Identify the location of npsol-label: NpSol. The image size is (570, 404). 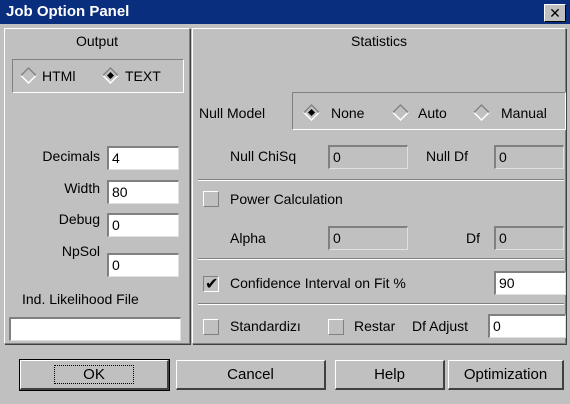
(80, 251).